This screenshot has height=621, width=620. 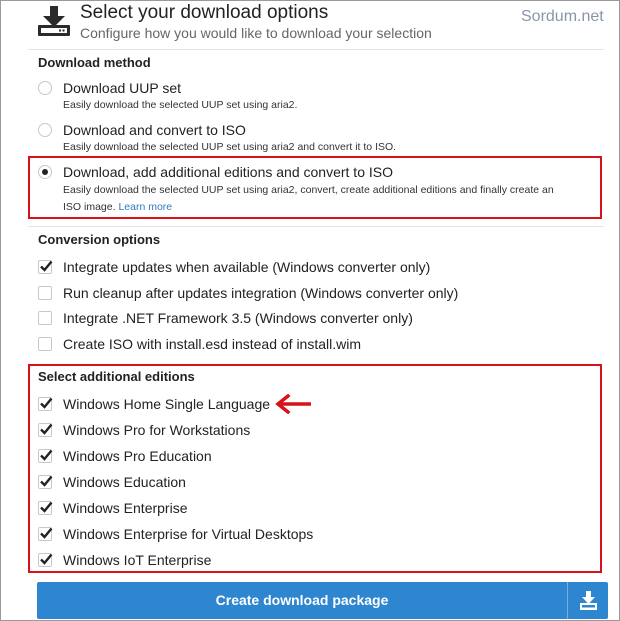 What do you see at coordinates (145, 207) in the screenshot?
I see `learn-more-link: Learn more` at bounding box center [145, 207].